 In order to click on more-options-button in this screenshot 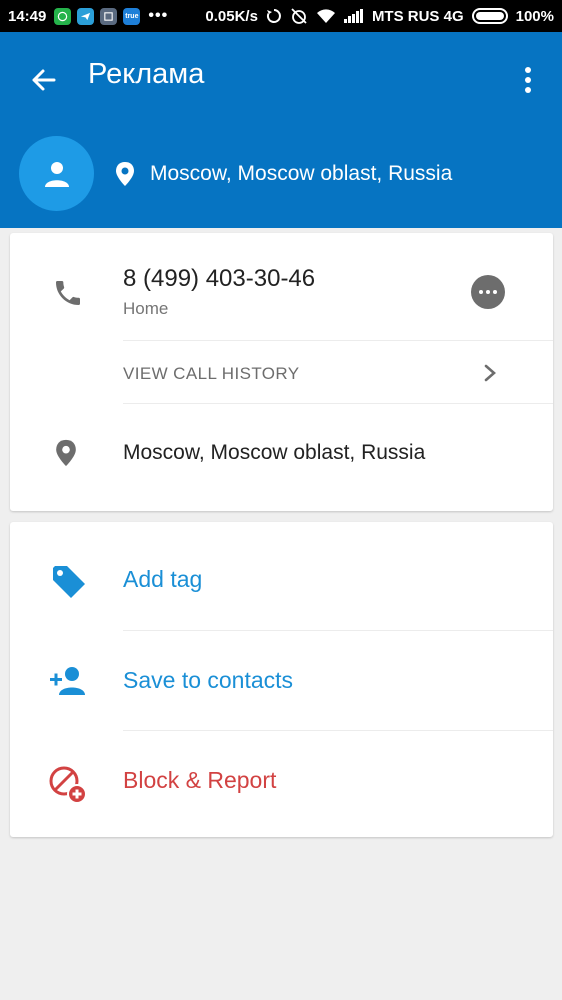, I will do `click(528, 80)`.